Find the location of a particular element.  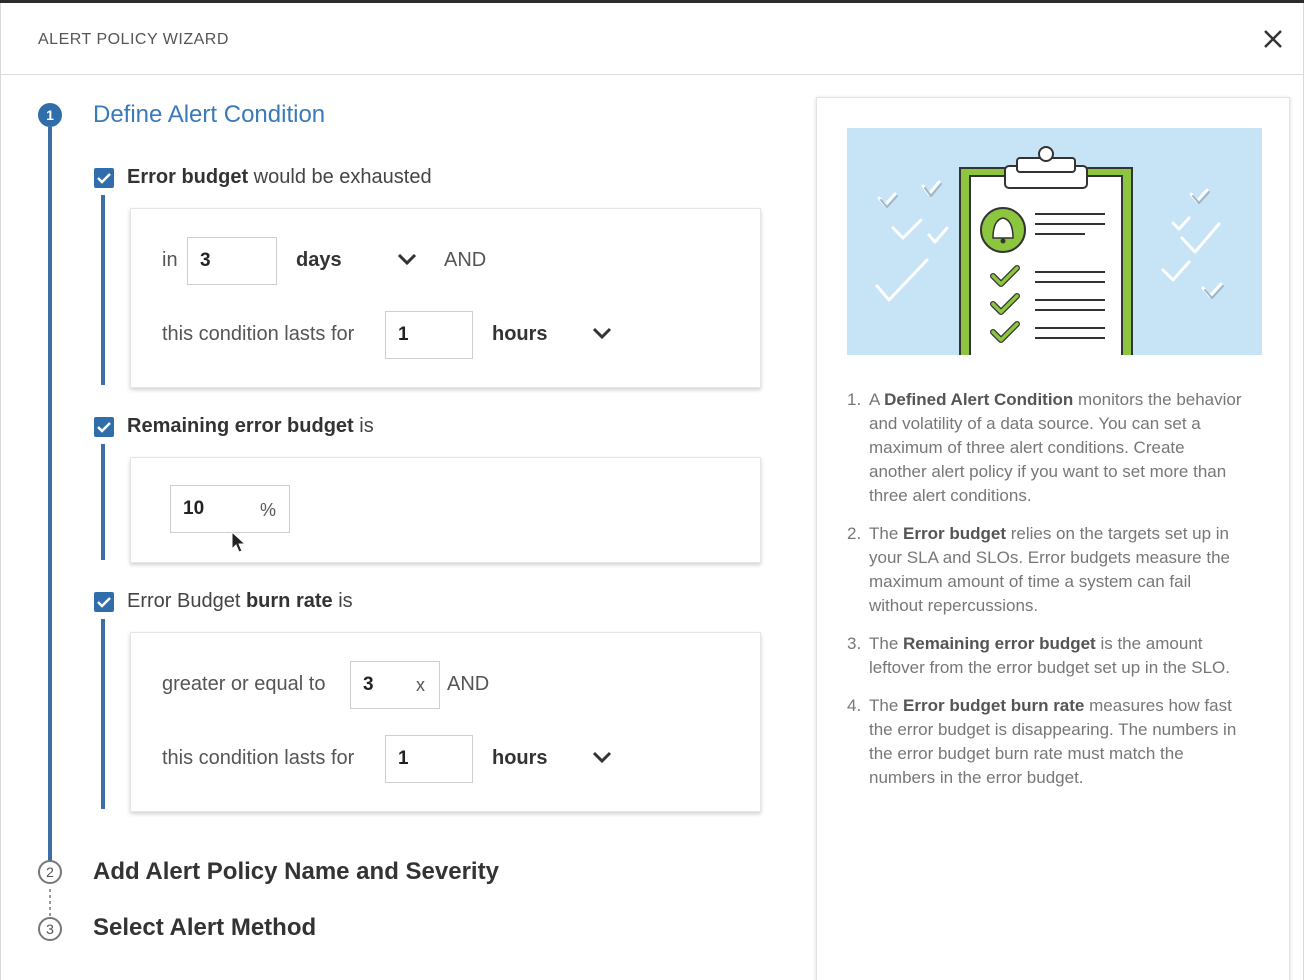

remaining-budget-checkbox is located at coordinates (104, 427).